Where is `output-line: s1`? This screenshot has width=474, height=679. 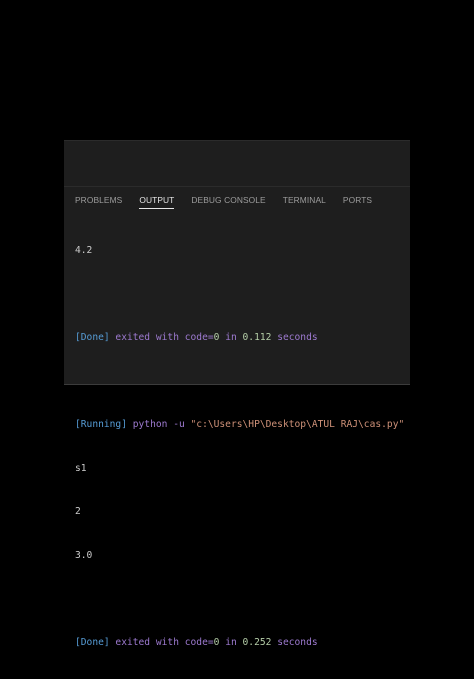
output-line: s1 is located at coordinates (240, 469).